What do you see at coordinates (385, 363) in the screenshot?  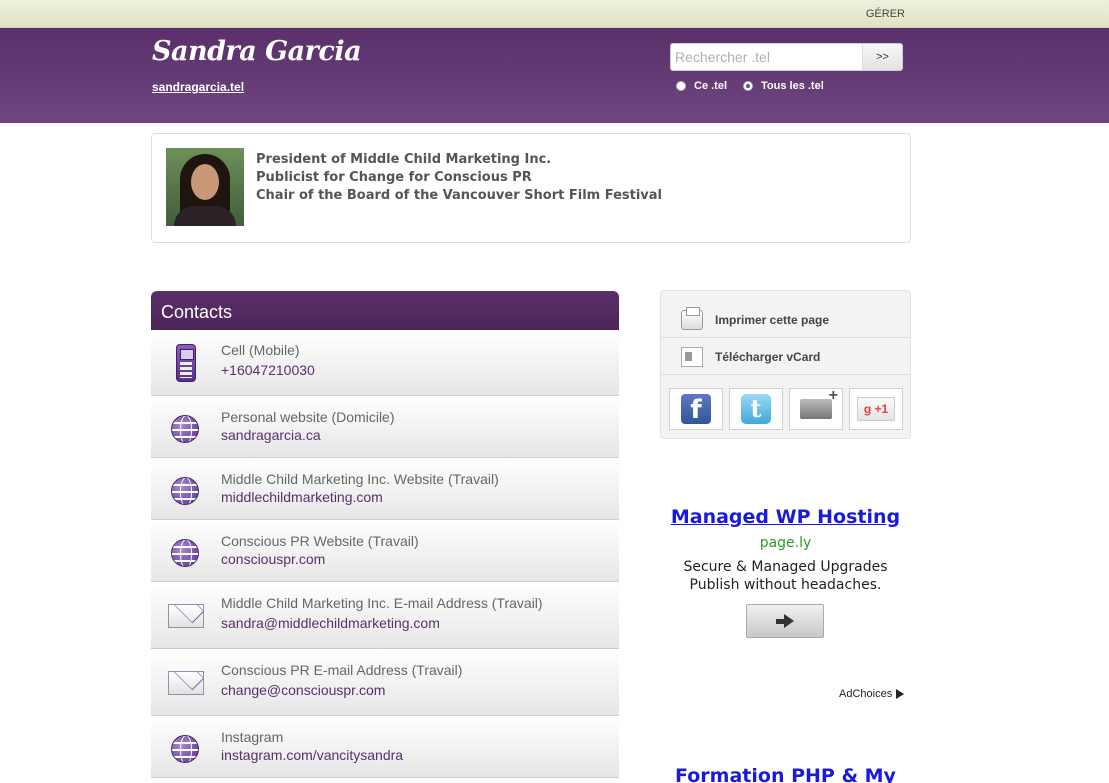 I see `list-item: Cell (Mobile) +16047210030` at bounding box center [385, 363].